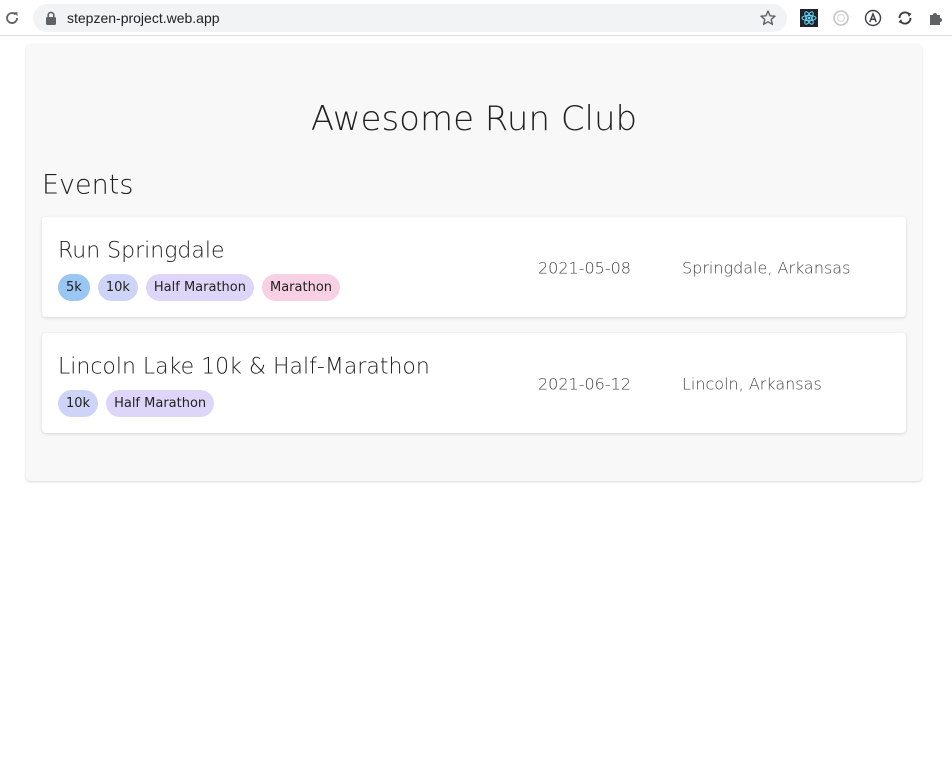 The image size is (952, 777). Describe the element at coordinates (766, 268) in the screenshot. I see `event-location: Springdale, Arkansas` at that location.